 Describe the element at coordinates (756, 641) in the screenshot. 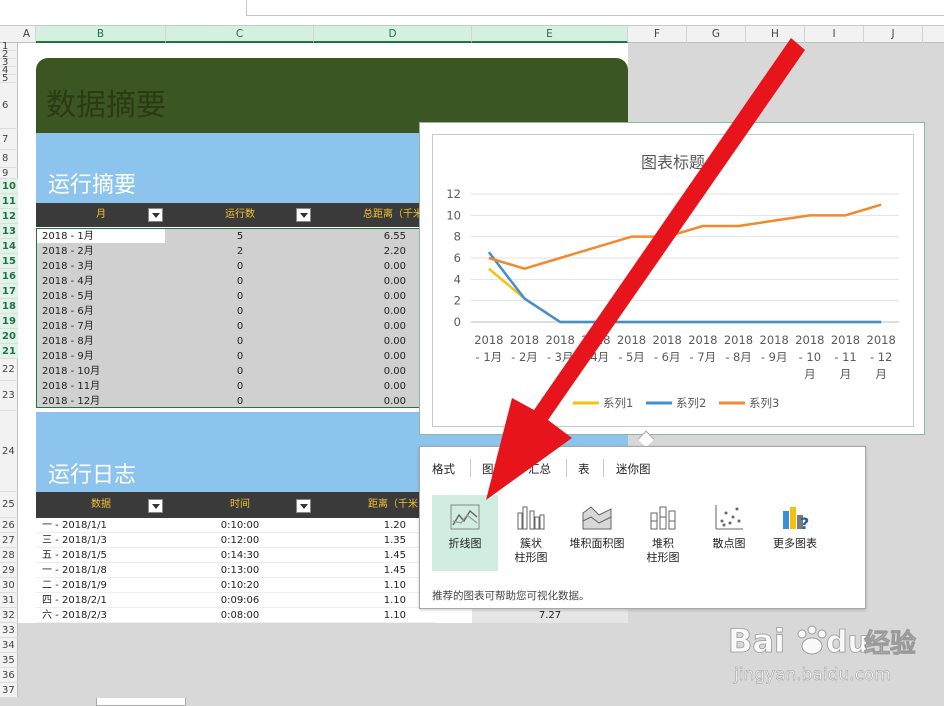

I see `watermark-brand: Bai` at that location.